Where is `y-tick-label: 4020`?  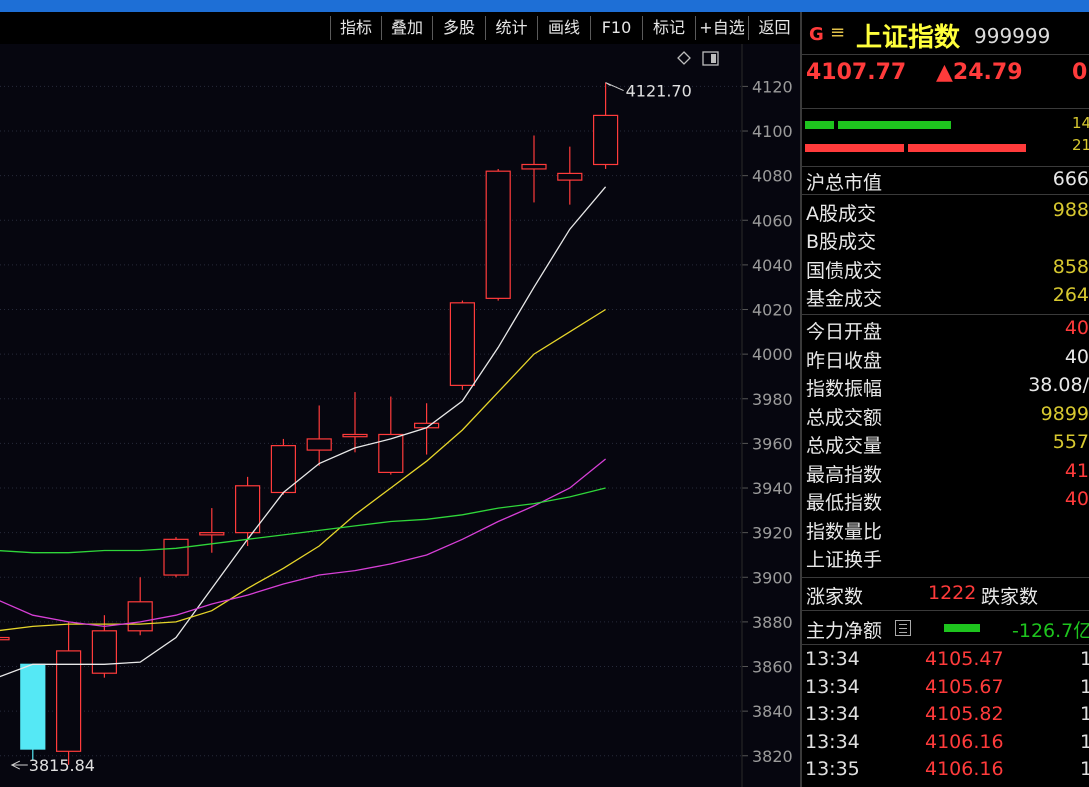 y-tick-label: 4020 is located at coordinates (772, 310).